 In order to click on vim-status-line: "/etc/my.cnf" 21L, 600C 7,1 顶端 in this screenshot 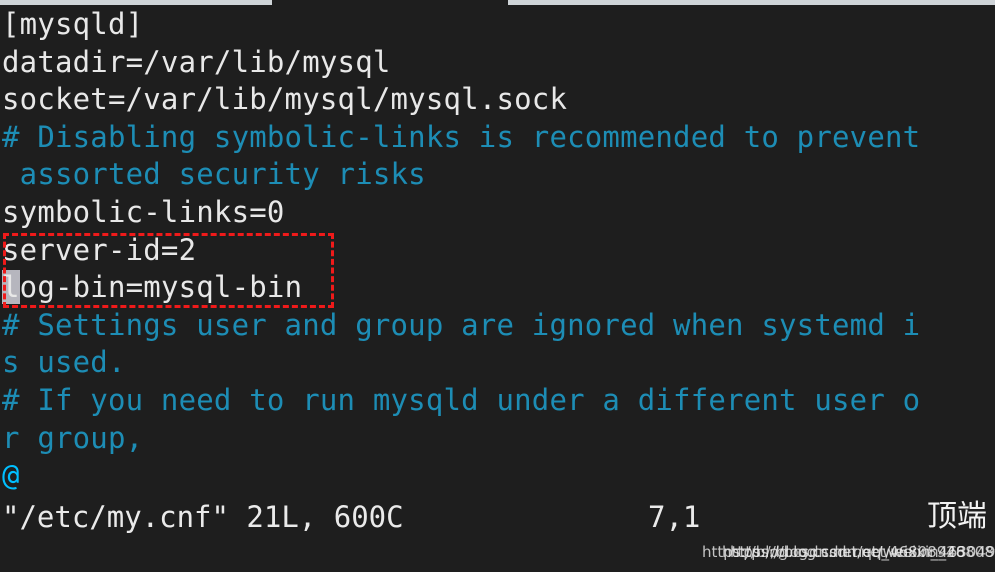, I will do `click(497, 517)`.